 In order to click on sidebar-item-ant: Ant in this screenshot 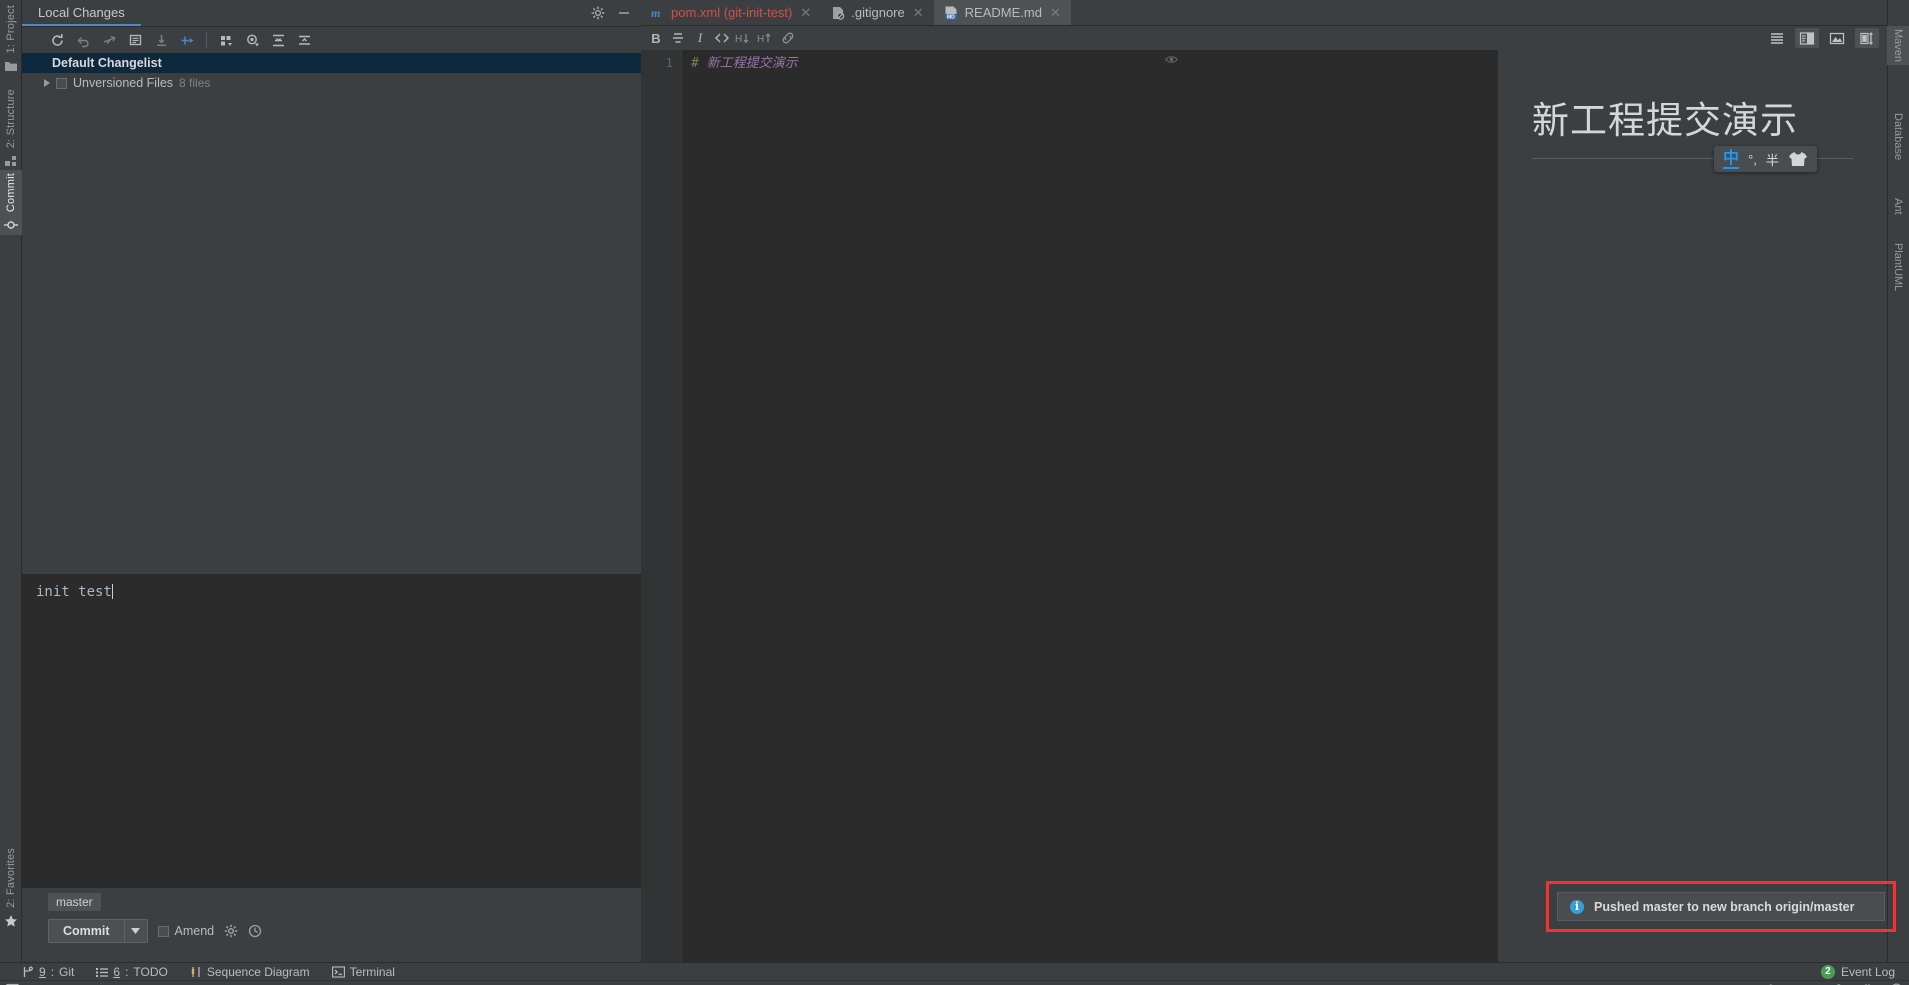, I will do `click(1898, 206)`.